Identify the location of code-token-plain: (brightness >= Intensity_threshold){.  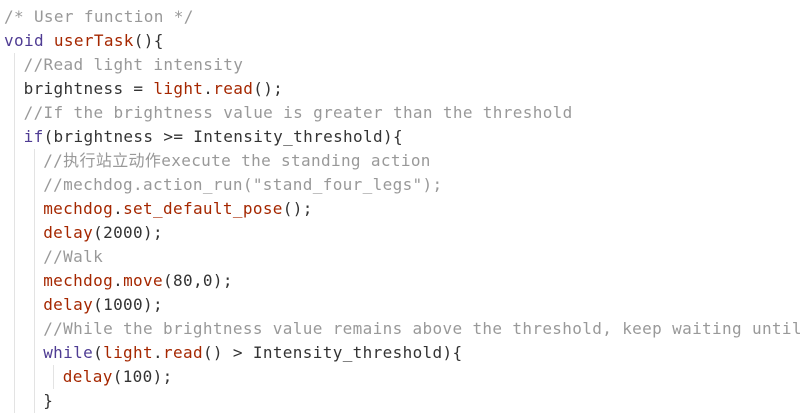
(223, 136).